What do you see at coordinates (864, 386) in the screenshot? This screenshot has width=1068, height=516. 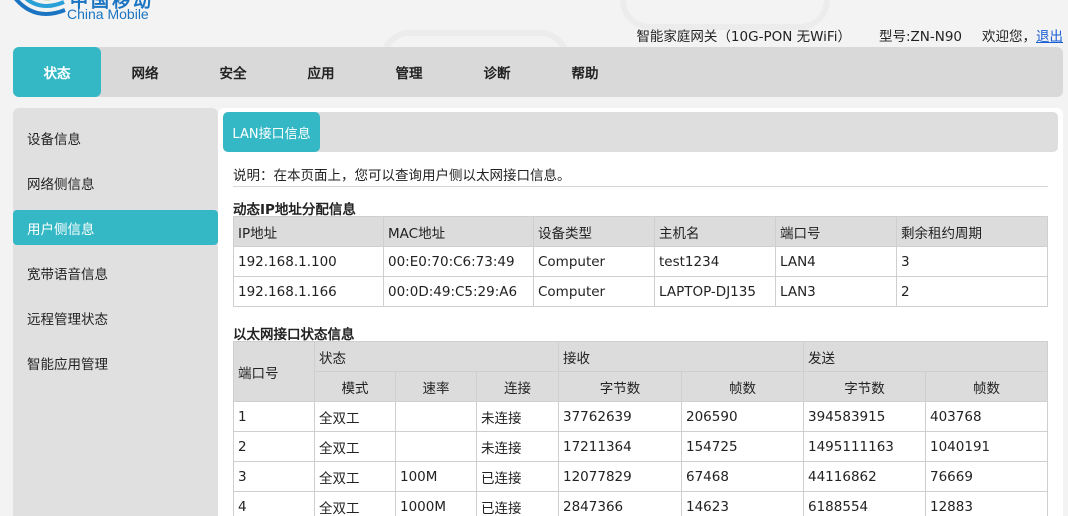 I see `eth-header-tx-bytes: 字节数` at bounding box center [864, 386].